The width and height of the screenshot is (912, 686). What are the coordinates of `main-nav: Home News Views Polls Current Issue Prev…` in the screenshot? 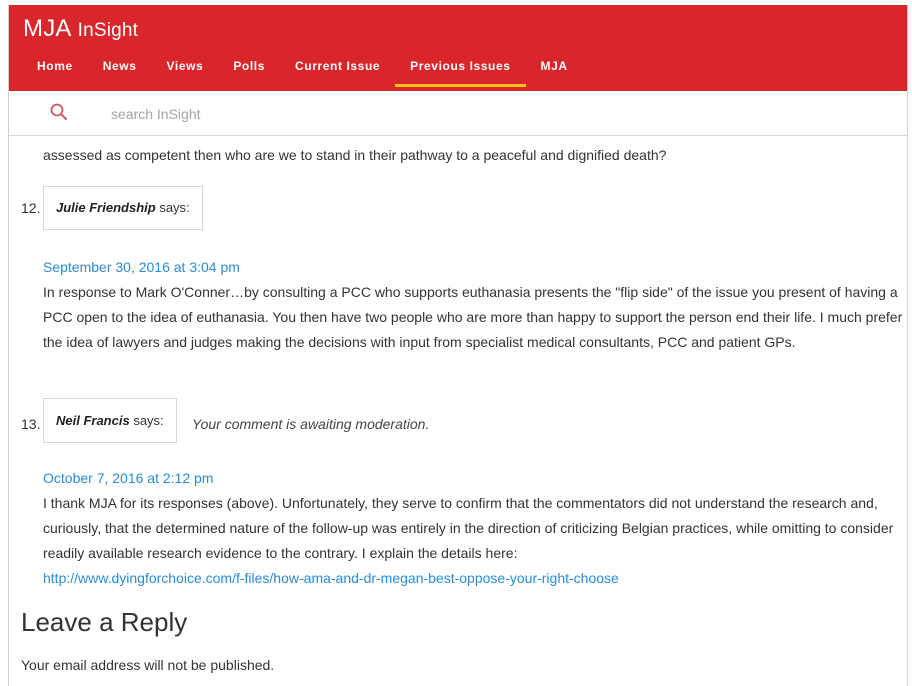 It's located at (458, 72).